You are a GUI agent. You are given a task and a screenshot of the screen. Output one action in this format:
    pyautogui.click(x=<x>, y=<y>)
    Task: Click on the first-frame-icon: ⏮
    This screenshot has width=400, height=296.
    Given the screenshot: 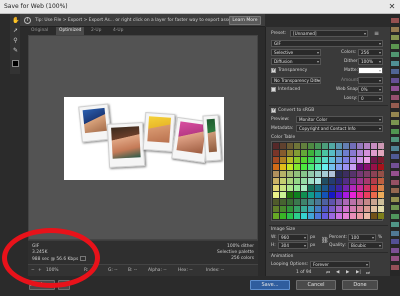 What is the action you would take?
    pyautogui.click(x=328, y=273)
    